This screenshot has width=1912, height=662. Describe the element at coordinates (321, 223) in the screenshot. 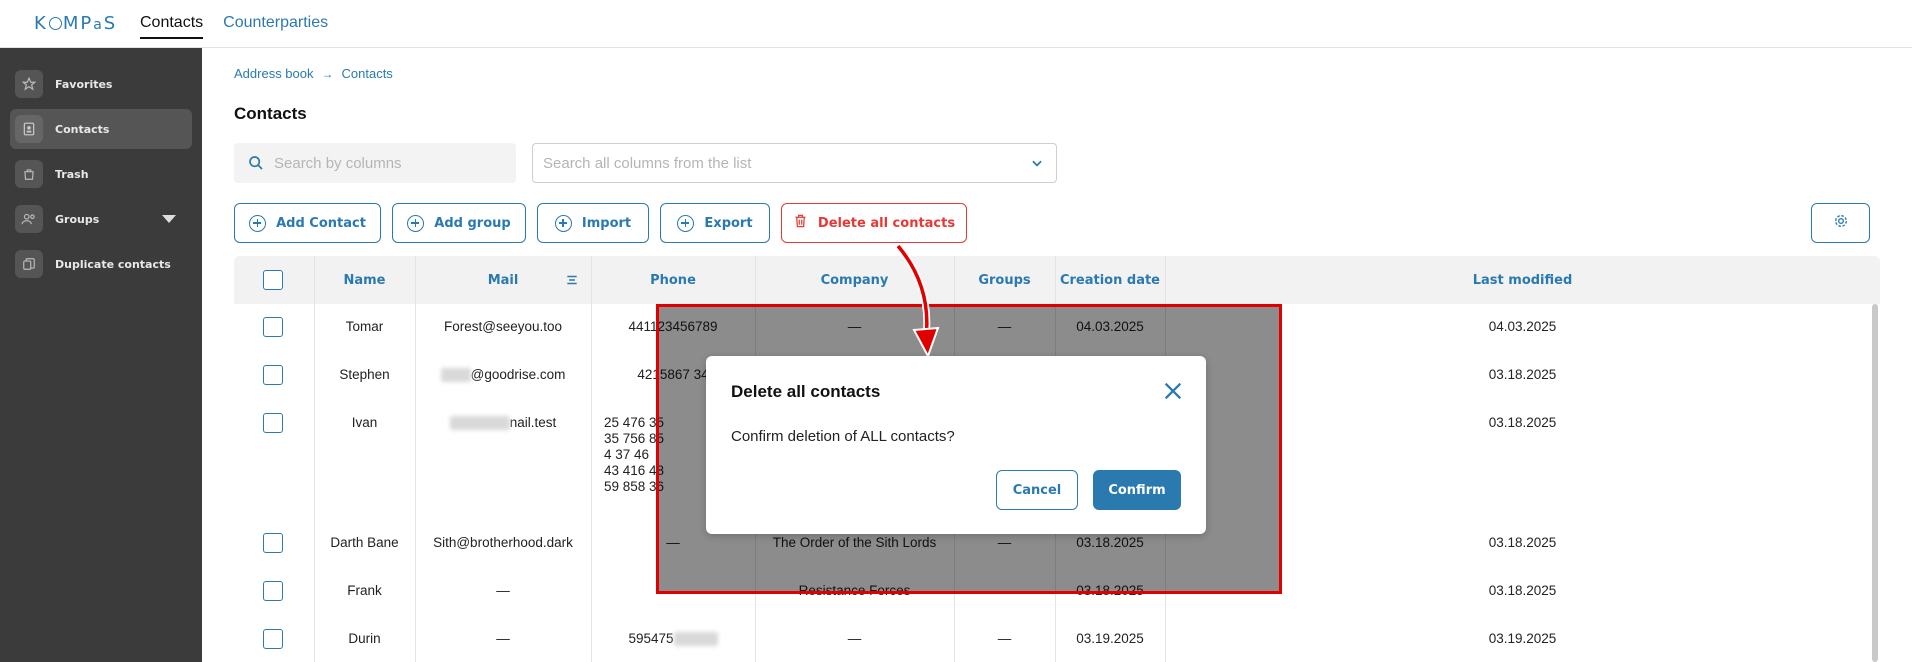

I see `add-contact-label: Add Contact` at that location.